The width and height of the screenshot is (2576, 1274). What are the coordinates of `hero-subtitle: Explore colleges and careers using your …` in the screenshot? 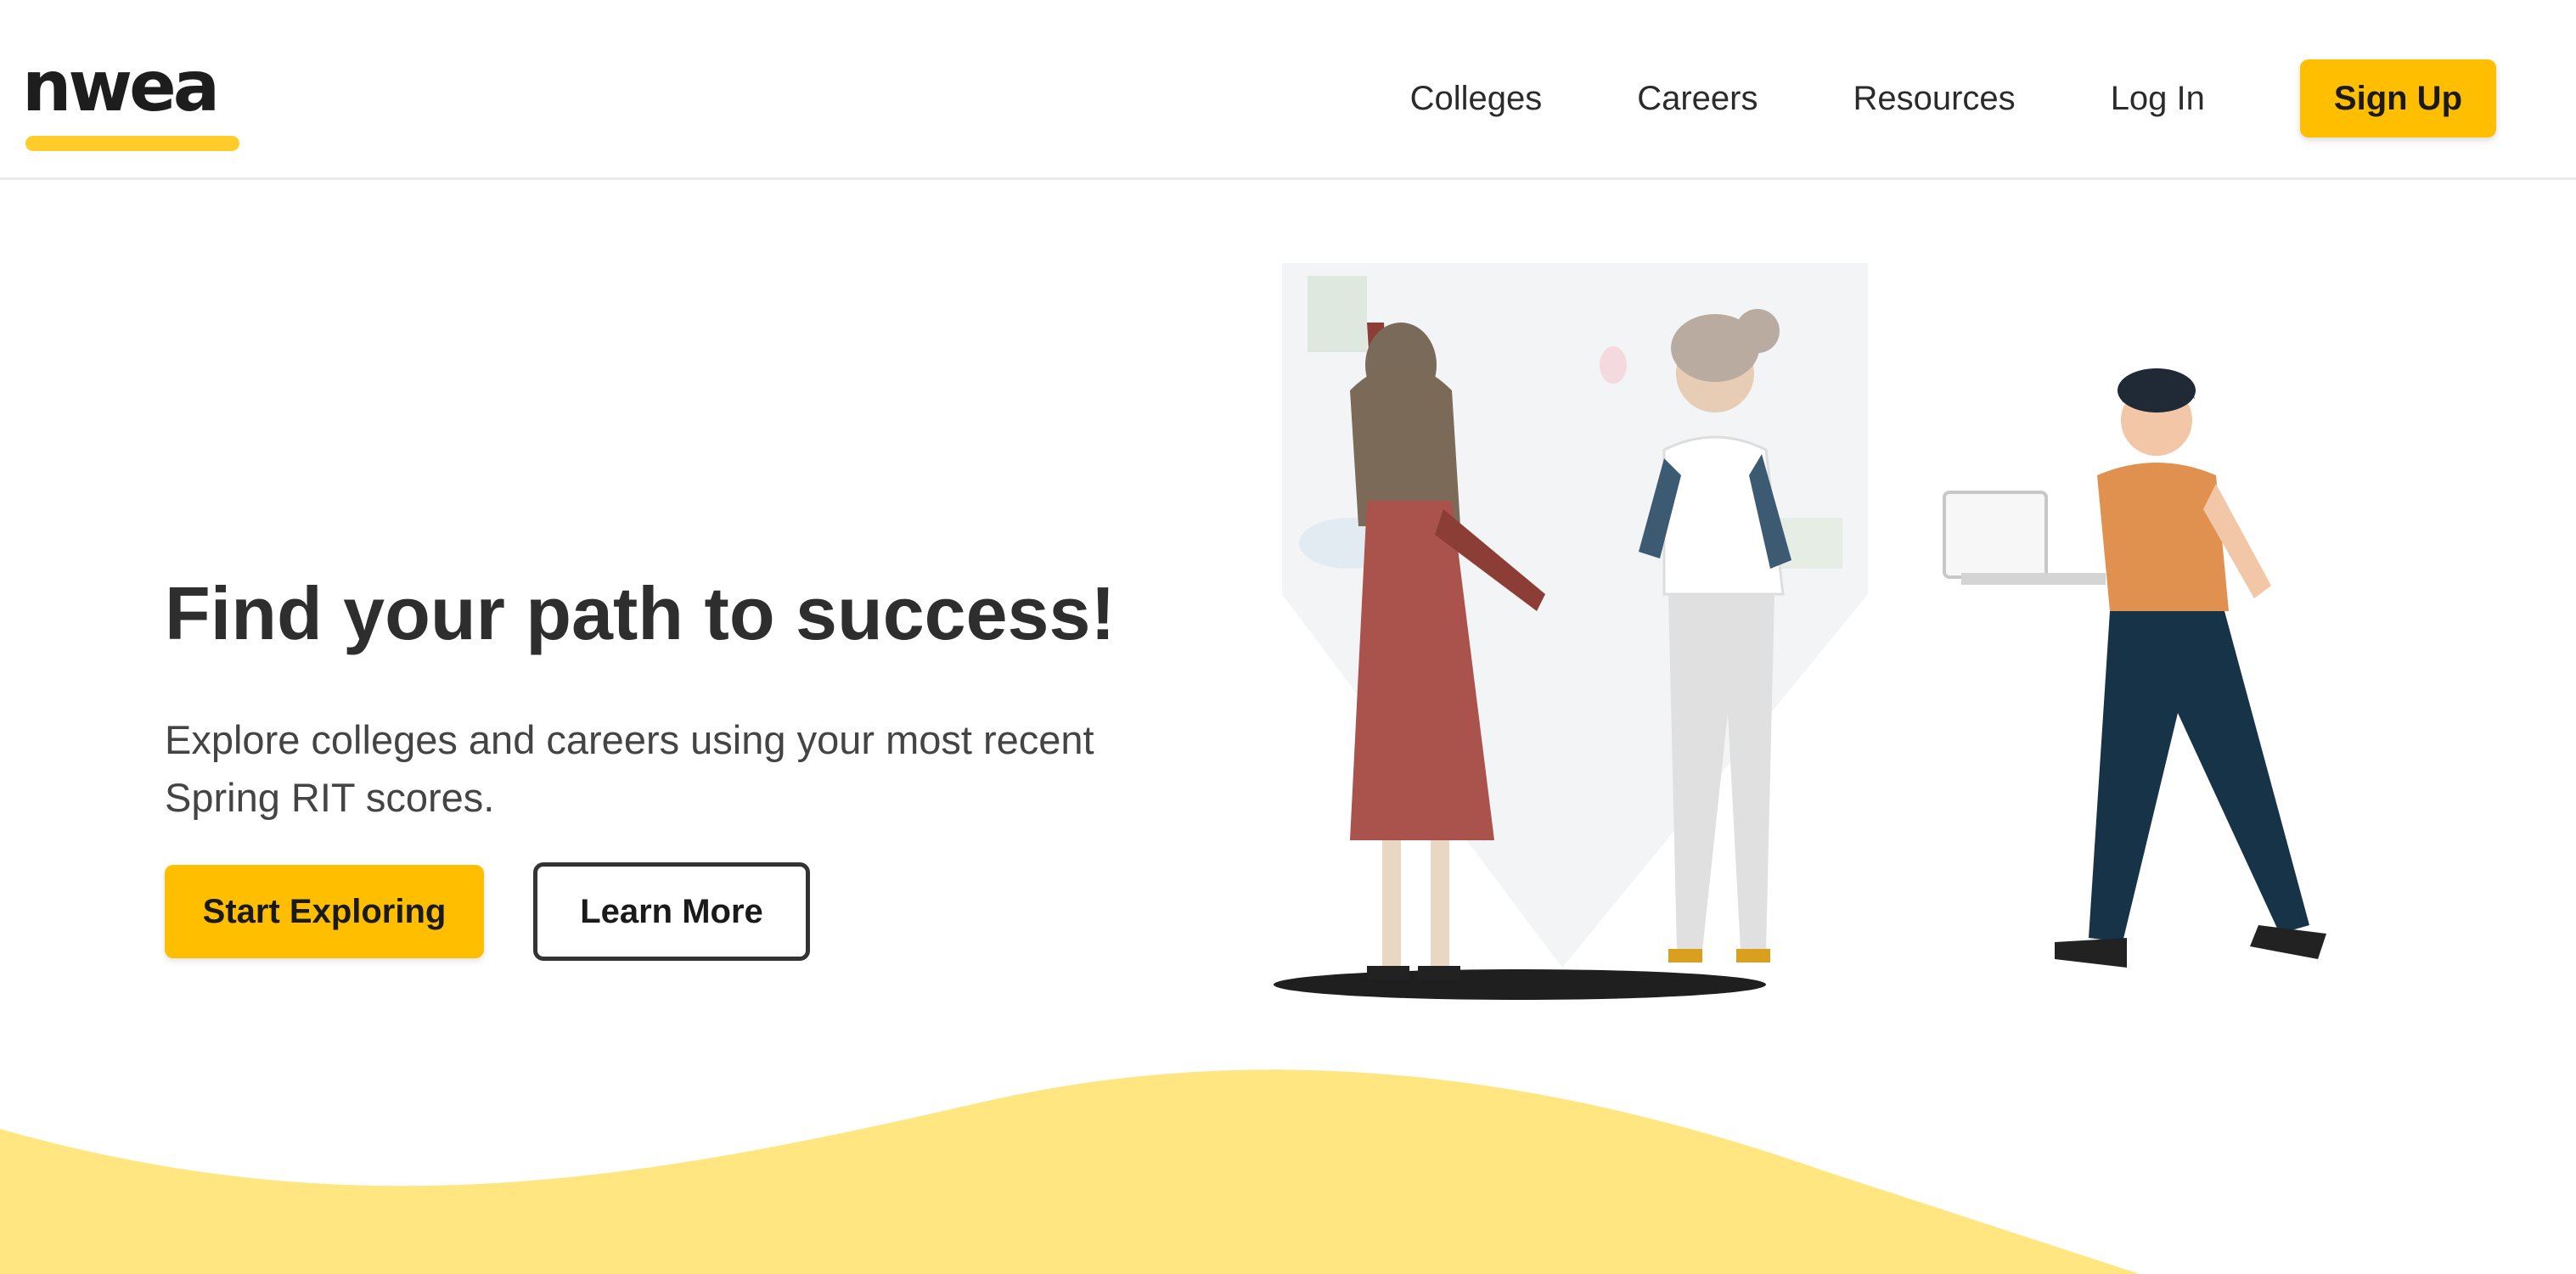 It's located at (629, 768).